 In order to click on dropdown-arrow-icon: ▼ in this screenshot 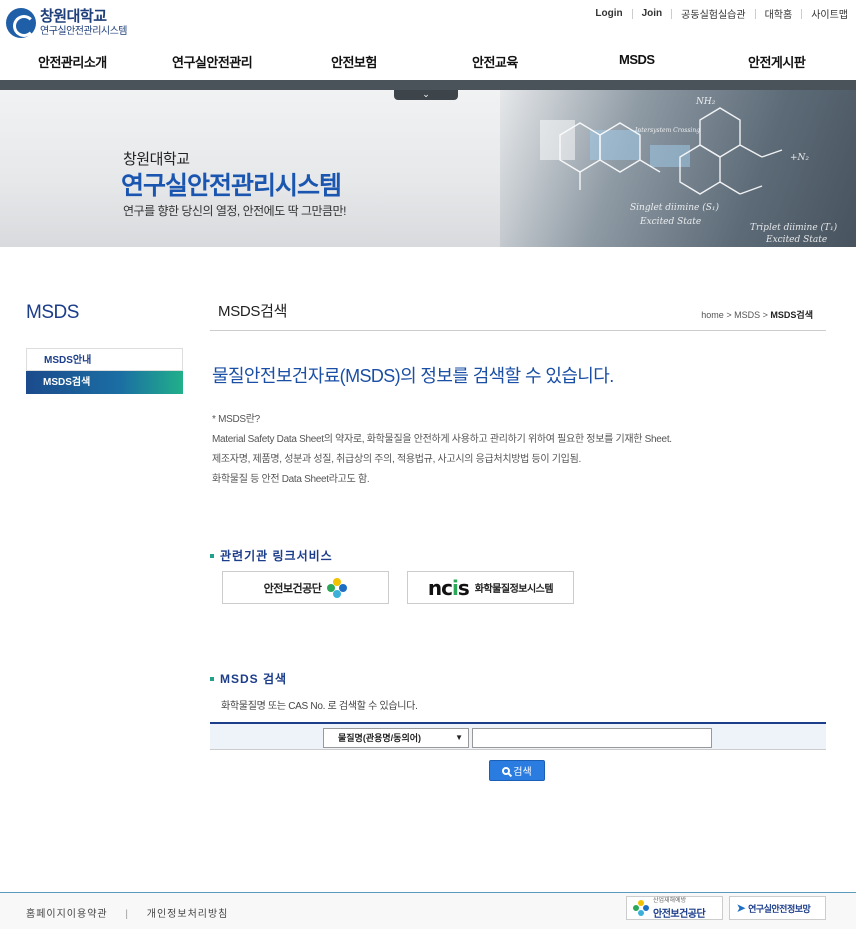, I will do `click(459, 737)`.